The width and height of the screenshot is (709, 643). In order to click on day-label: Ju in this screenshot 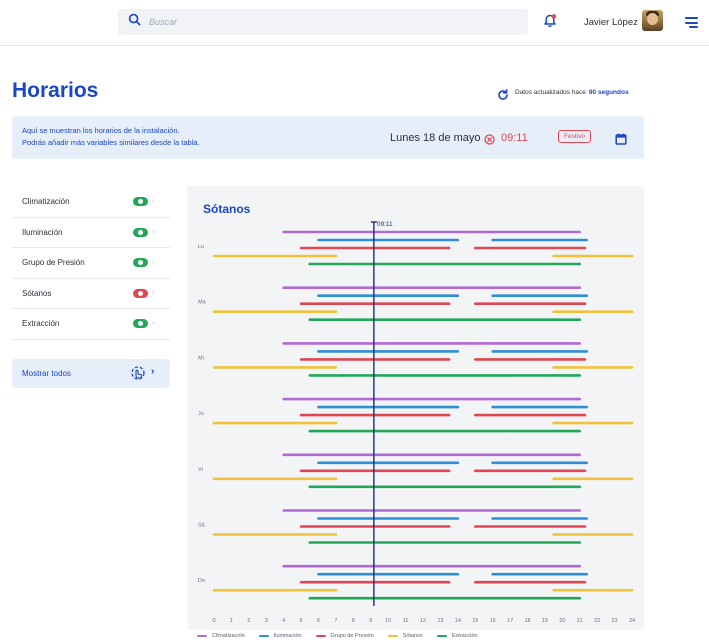, I will do `click(201, 414)`.